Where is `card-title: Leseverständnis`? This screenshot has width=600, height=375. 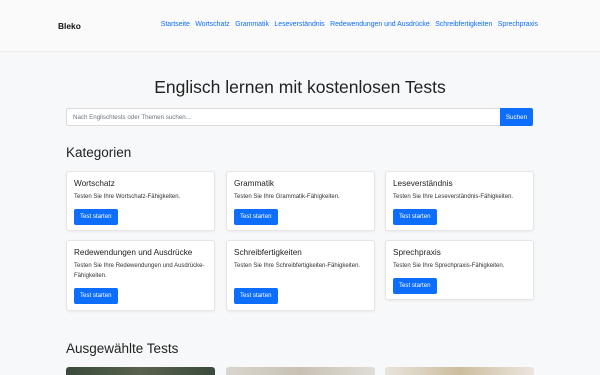 card-title: Leseverständnis is located at coordinates (423, 183).